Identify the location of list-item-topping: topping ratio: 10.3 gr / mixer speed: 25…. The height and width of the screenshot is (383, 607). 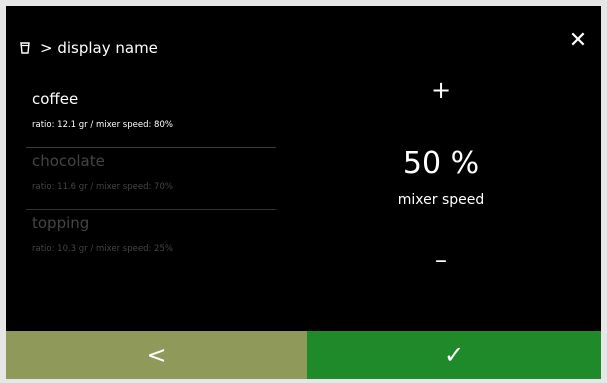
(151, 241).